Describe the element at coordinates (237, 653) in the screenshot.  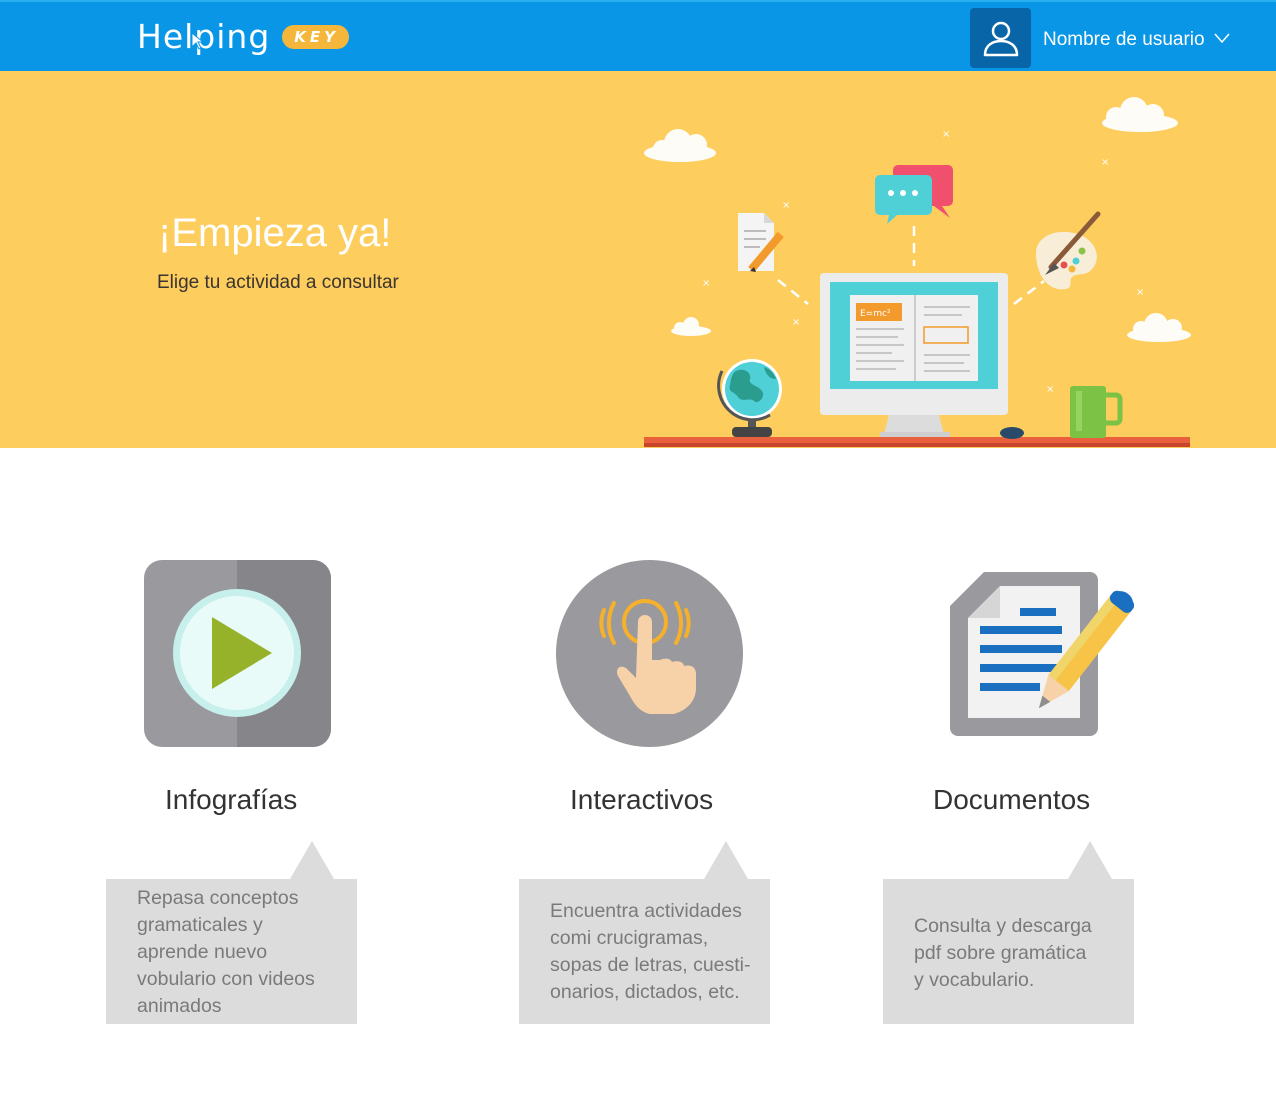
I see `play-video-icon` at that location.